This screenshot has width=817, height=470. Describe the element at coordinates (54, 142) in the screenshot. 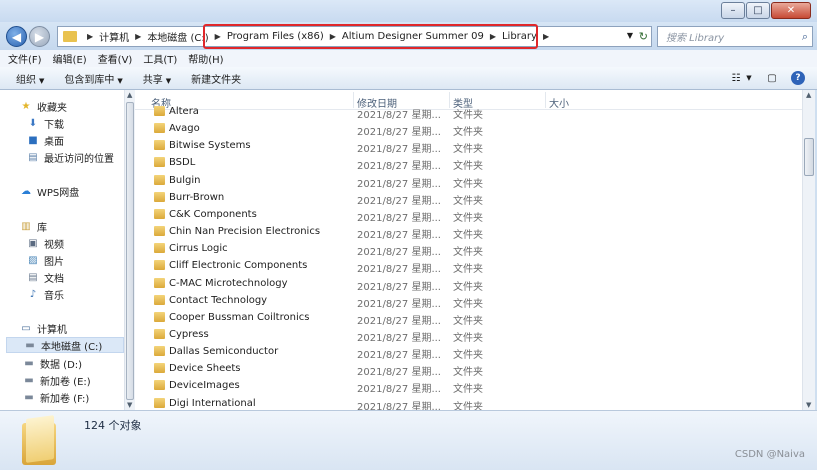

I see `nav-label: 桌面` at that location.